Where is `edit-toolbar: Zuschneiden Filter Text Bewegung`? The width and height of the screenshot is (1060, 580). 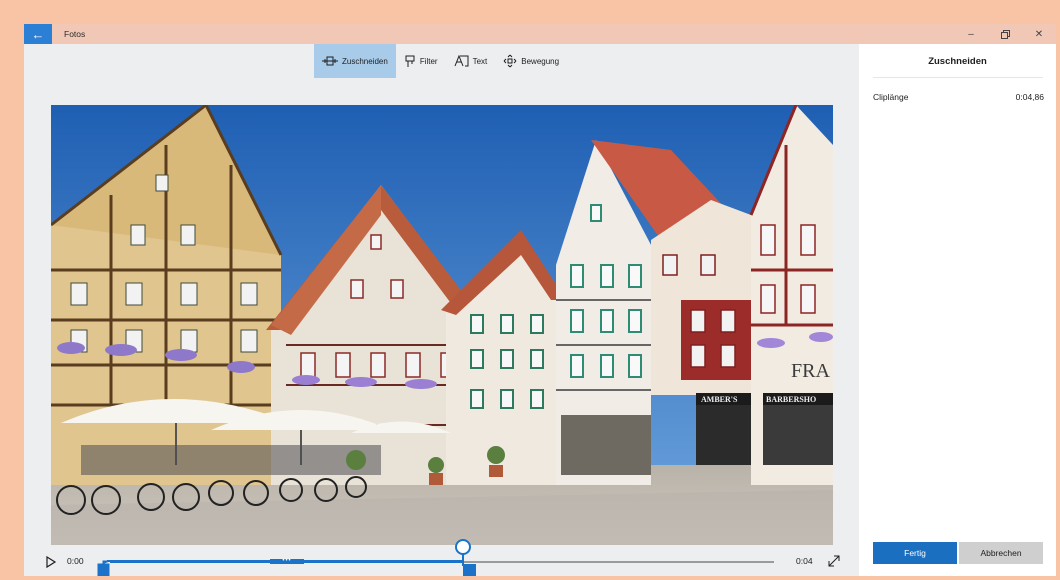
edit-toolbar: Zuschneiden Filter Text Bewegung is located at coordinates (440, 61).